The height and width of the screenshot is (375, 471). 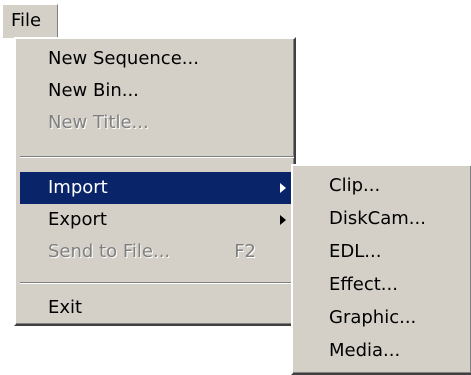 I want to click on menu-item-send-to-file: Send to File... F2, so click(x=157, y=252).